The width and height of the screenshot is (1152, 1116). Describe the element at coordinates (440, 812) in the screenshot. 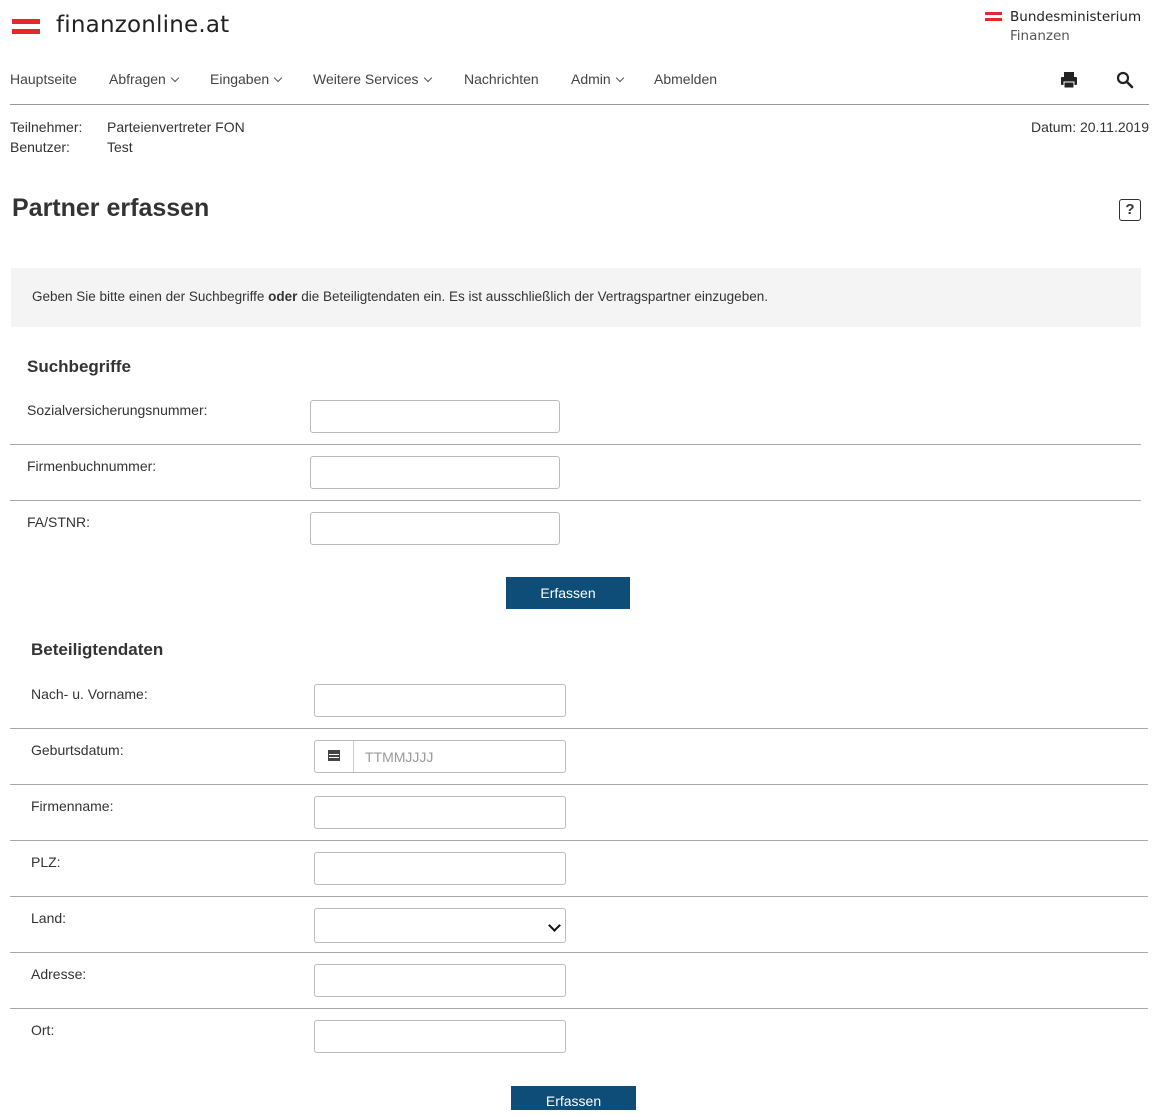

I see `firmenname-input` at that location.